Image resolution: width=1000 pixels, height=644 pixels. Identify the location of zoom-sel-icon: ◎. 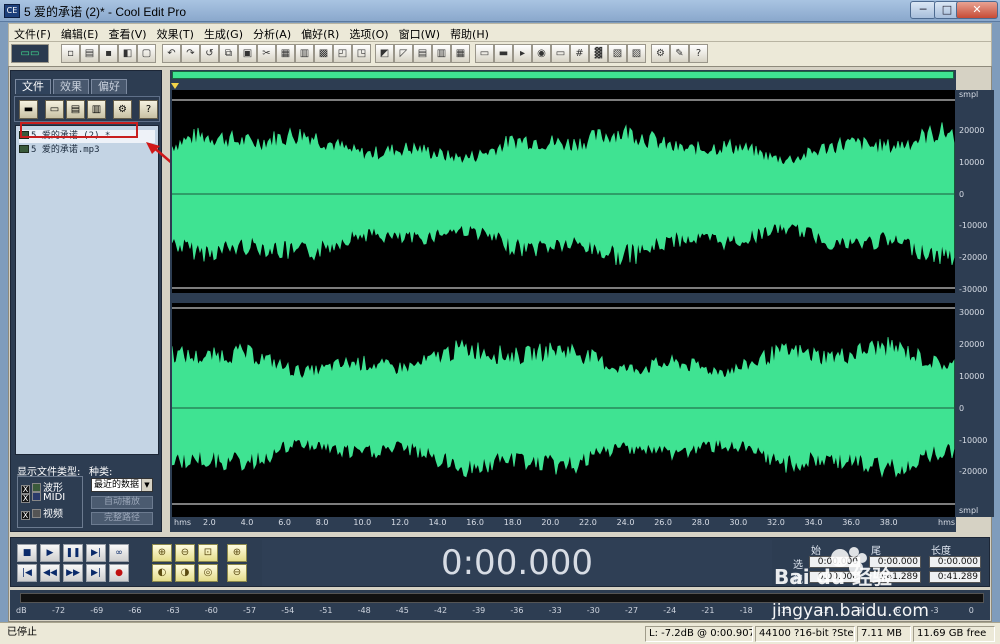
(208, 573).